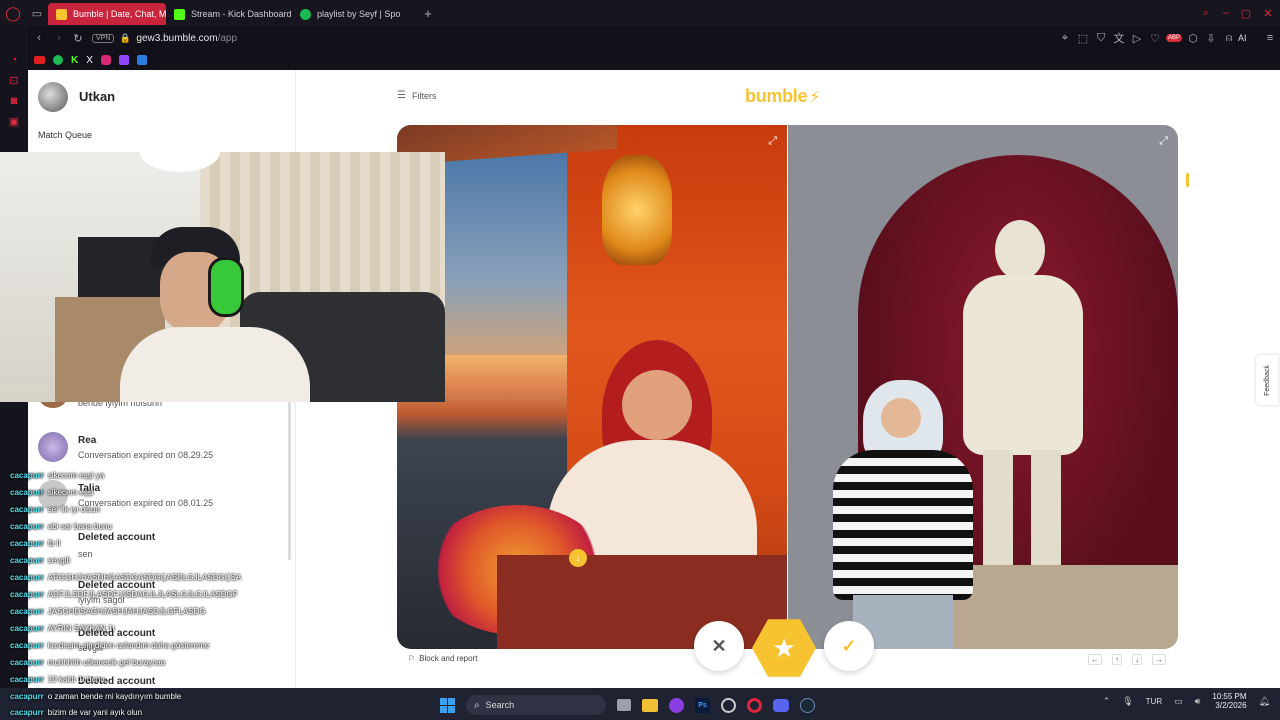 This screenshot has width=1280, height=720. Describe the element at coordinates (815, 97) in the screenshot. I see `bolt-icon: ⚡︎` at that location.